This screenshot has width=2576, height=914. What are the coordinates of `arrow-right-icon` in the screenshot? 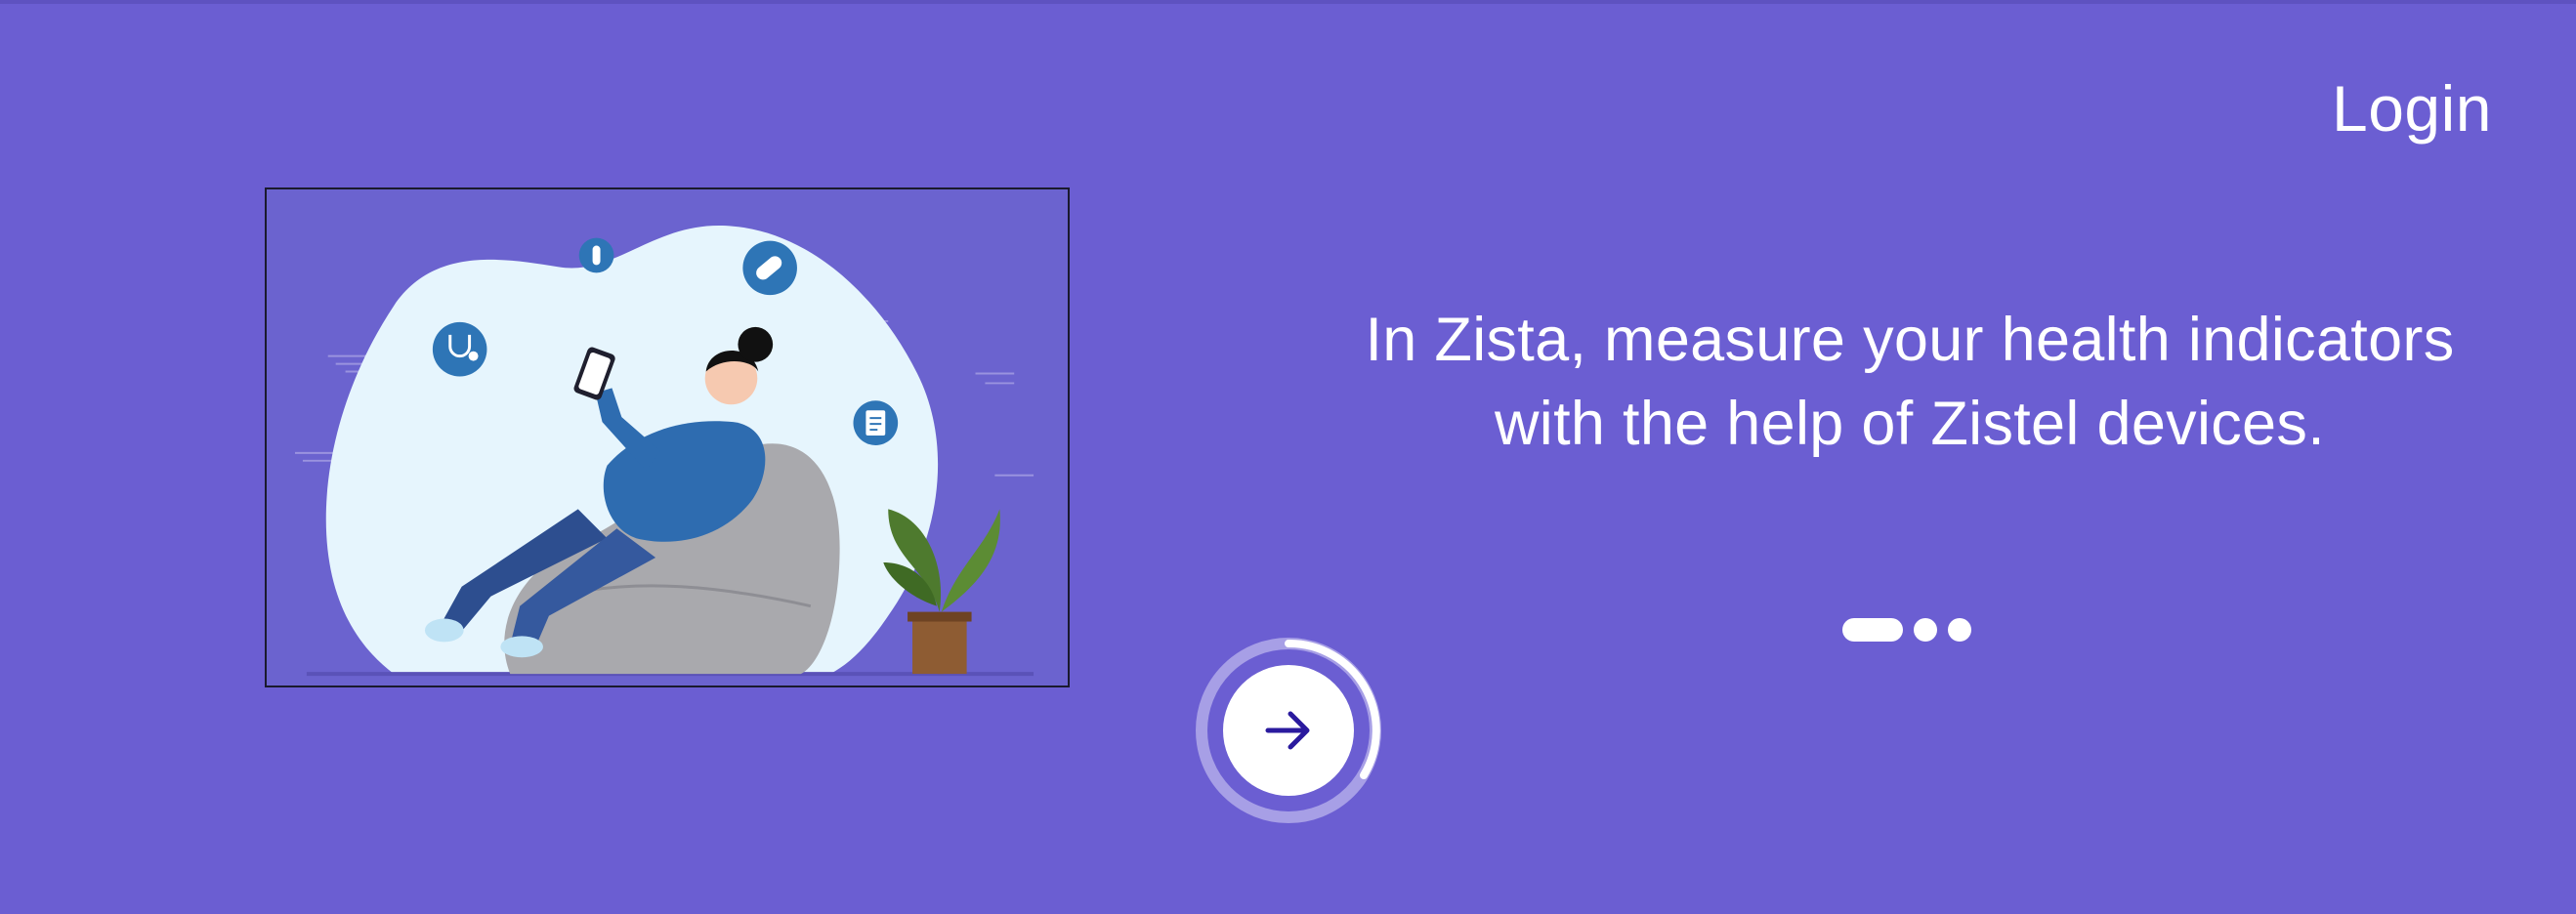 It's located at (1287, 730).